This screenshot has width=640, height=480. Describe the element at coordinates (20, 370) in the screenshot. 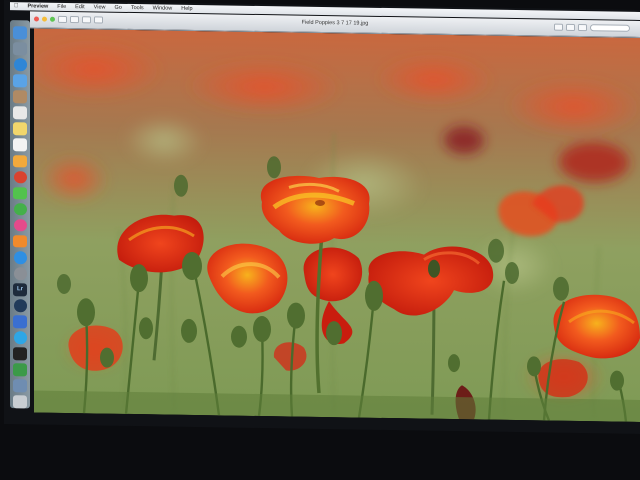

I see `activity-monitor-icon` at that location.